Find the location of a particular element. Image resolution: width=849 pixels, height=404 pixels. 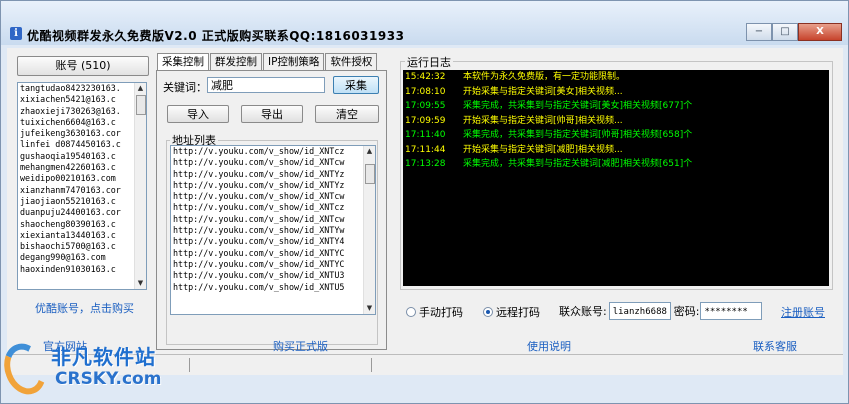

manual-captcha-radio is located at coordinates (411, 312).